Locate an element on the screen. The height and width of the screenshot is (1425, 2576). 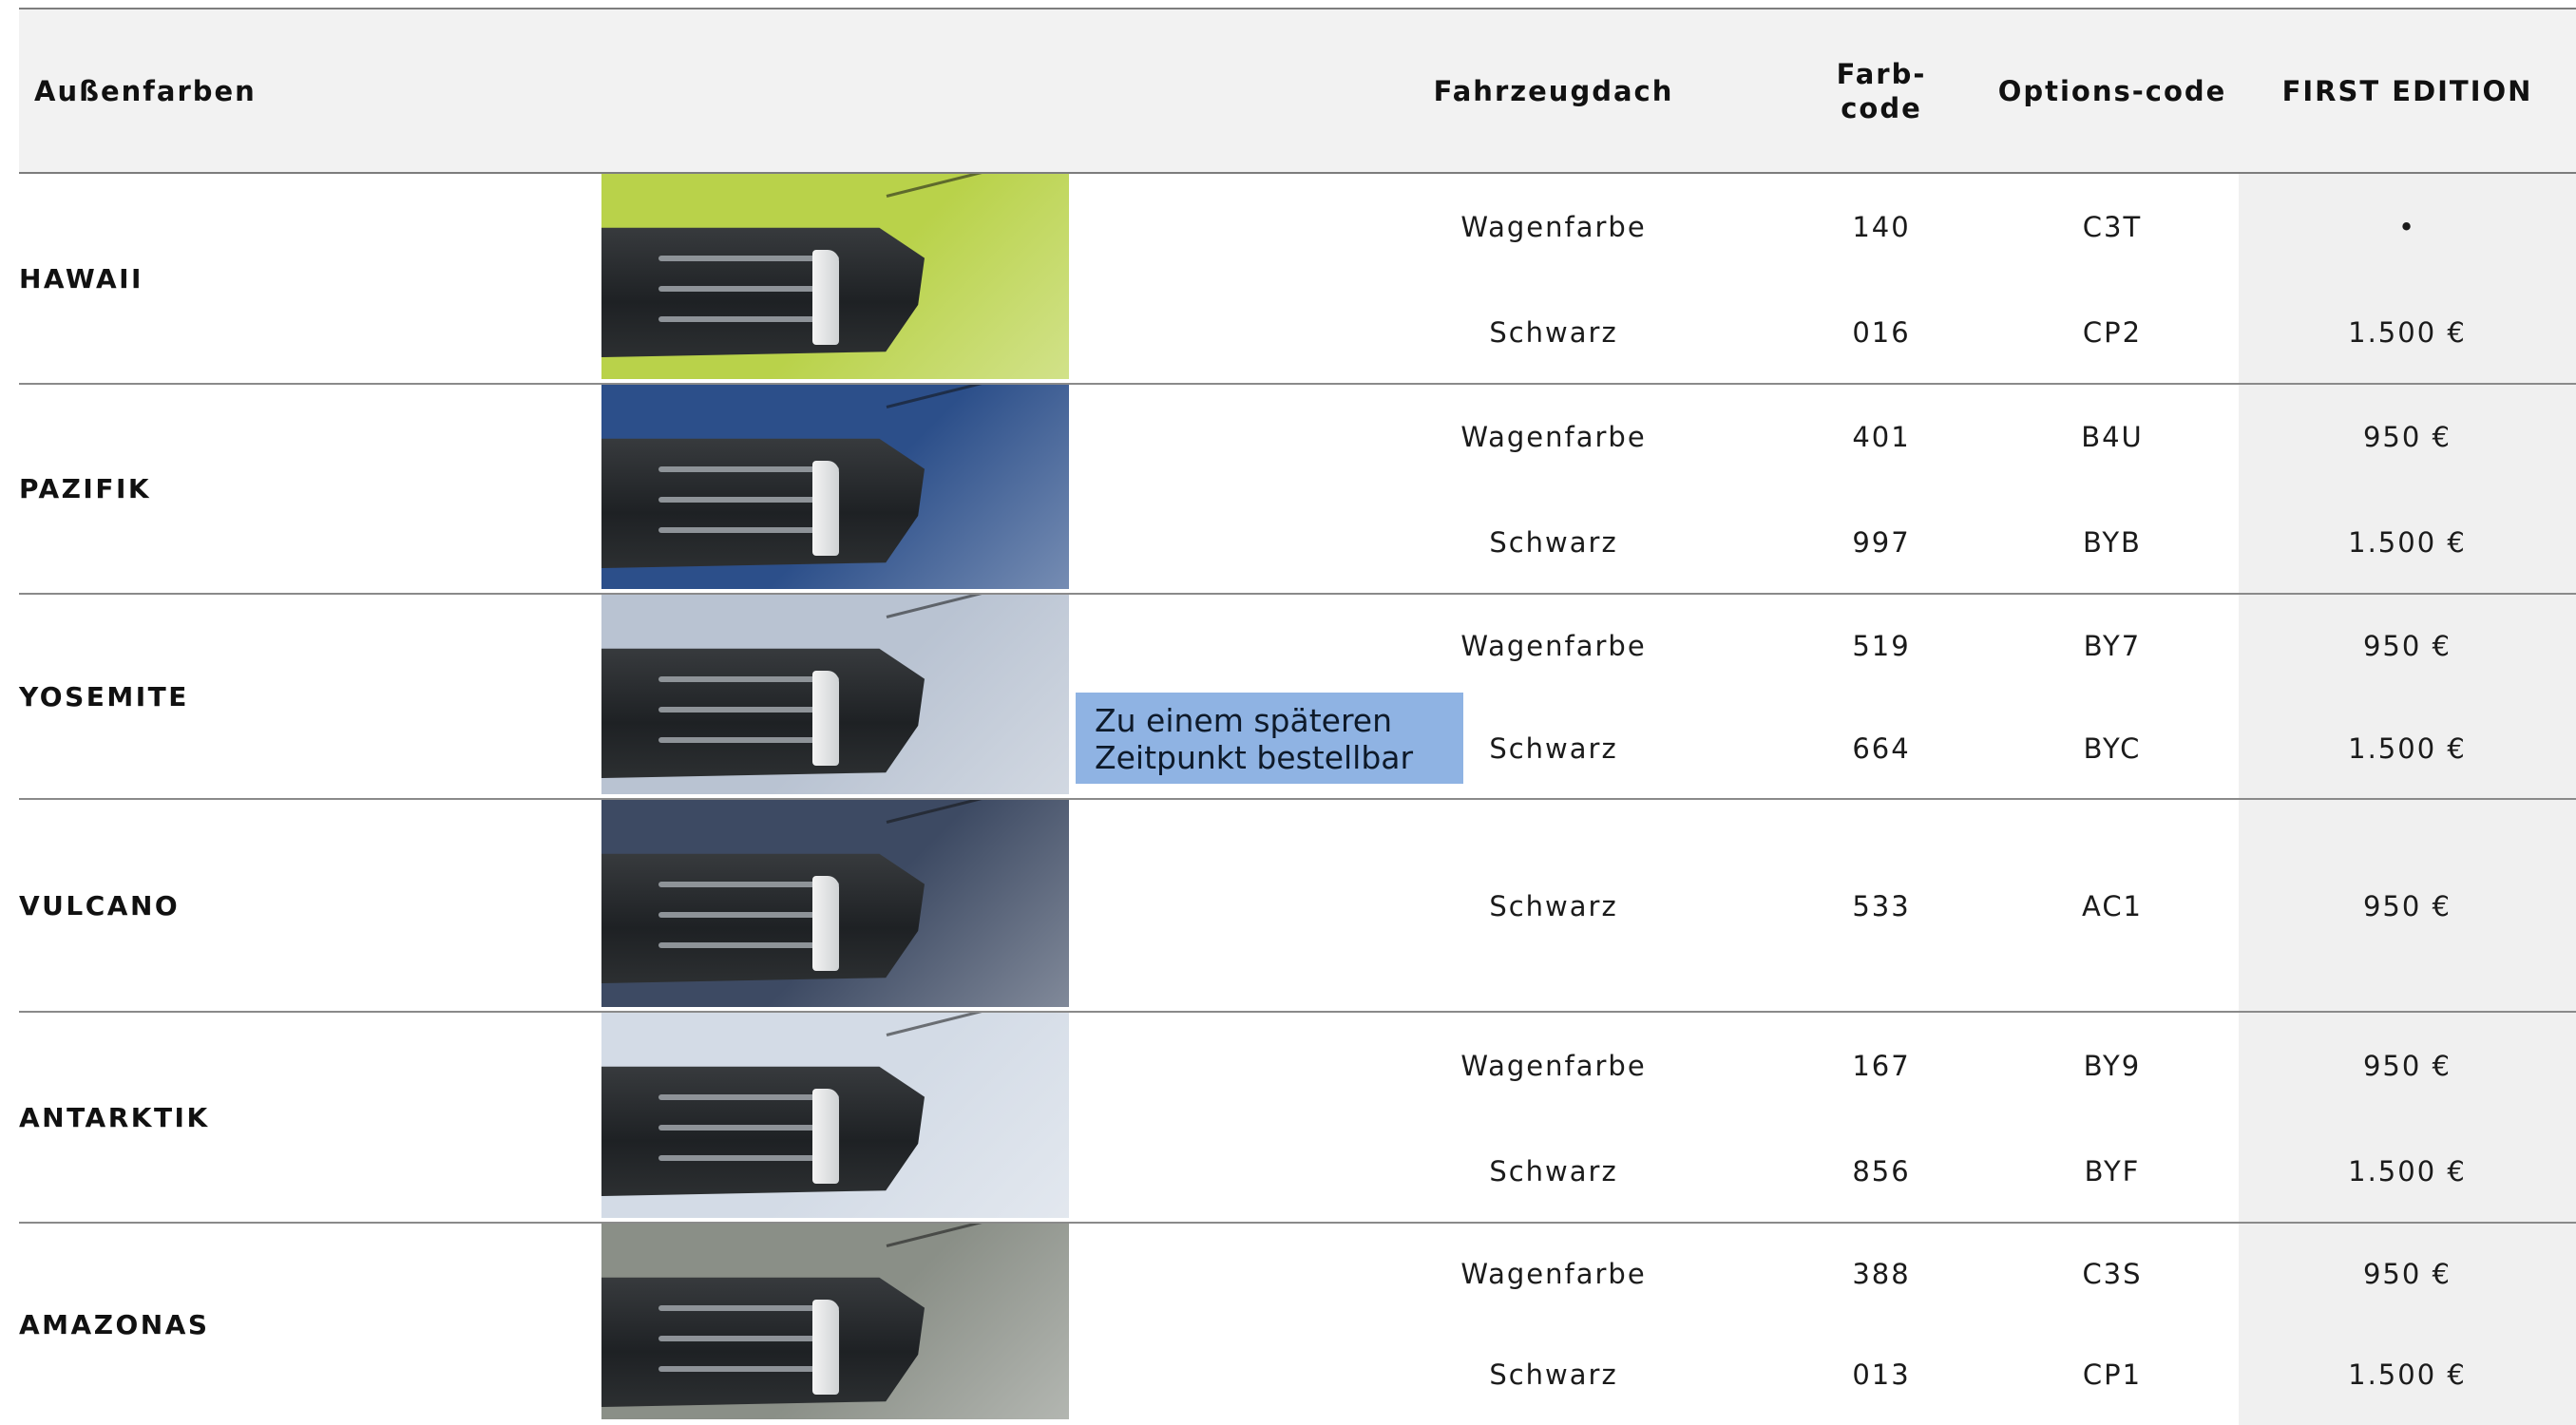
farbcode-cell: 388 is located at coordinates (1881, 1274).